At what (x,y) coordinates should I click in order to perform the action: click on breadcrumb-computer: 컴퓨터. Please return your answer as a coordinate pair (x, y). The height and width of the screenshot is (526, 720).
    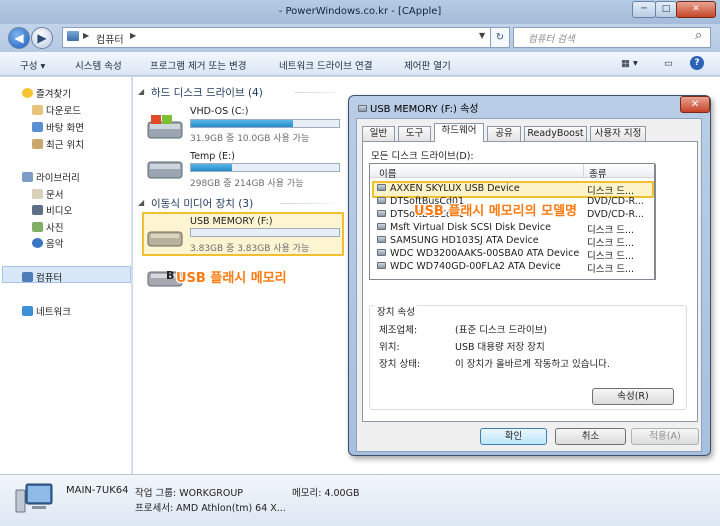
    Looking at the image, I should click on (110, 38).